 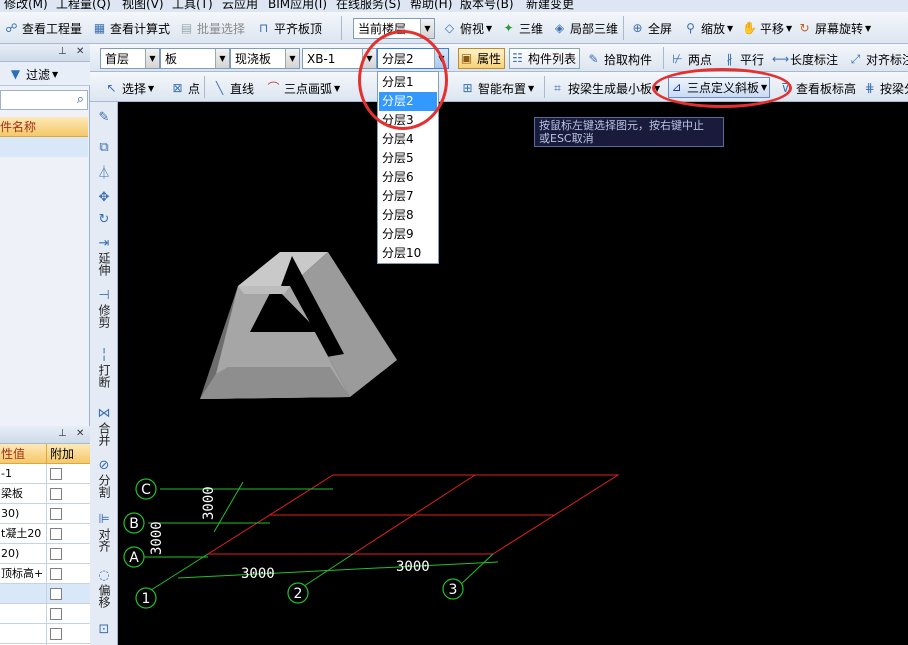 What do you see at coordinates (129, 88) in the screenshot?
I see `select-button: ↖ 选择 ▼` at bounding box center [129, 88].